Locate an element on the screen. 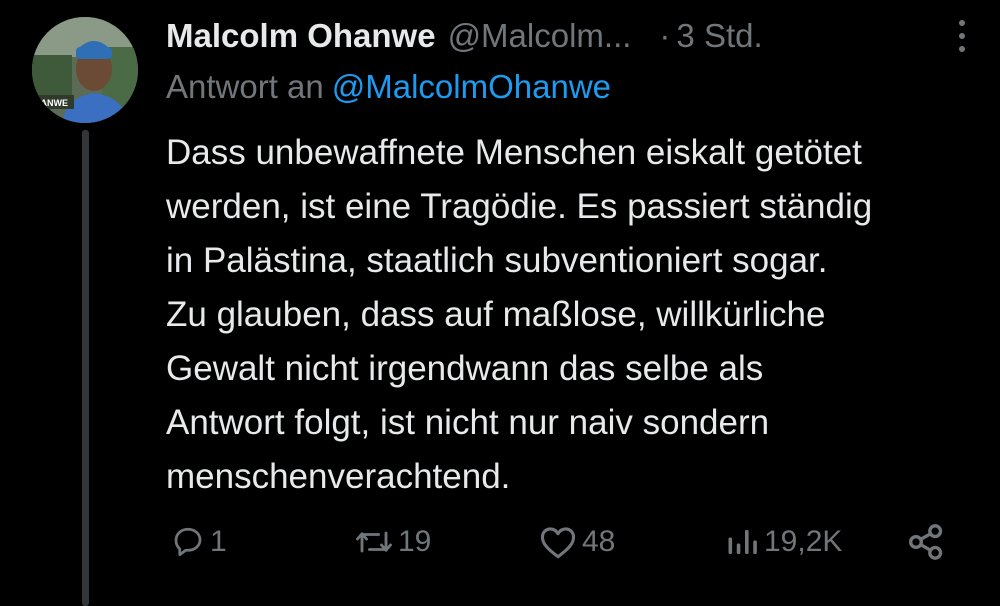 Image resolution: width=1000 pixels, height=606 pixels. tweet-actions: 1 19 48 19,2K is located at coordinates (561, 542).